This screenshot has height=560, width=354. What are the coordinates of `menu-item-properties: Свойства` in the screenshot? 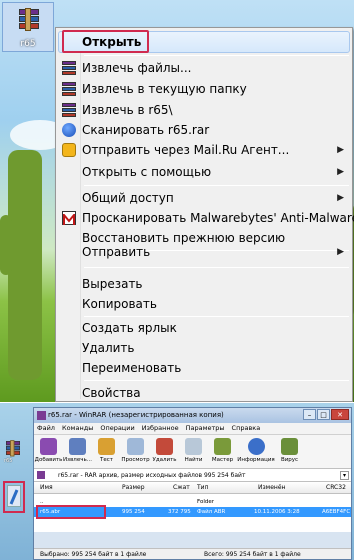 It's located at (204, 392).